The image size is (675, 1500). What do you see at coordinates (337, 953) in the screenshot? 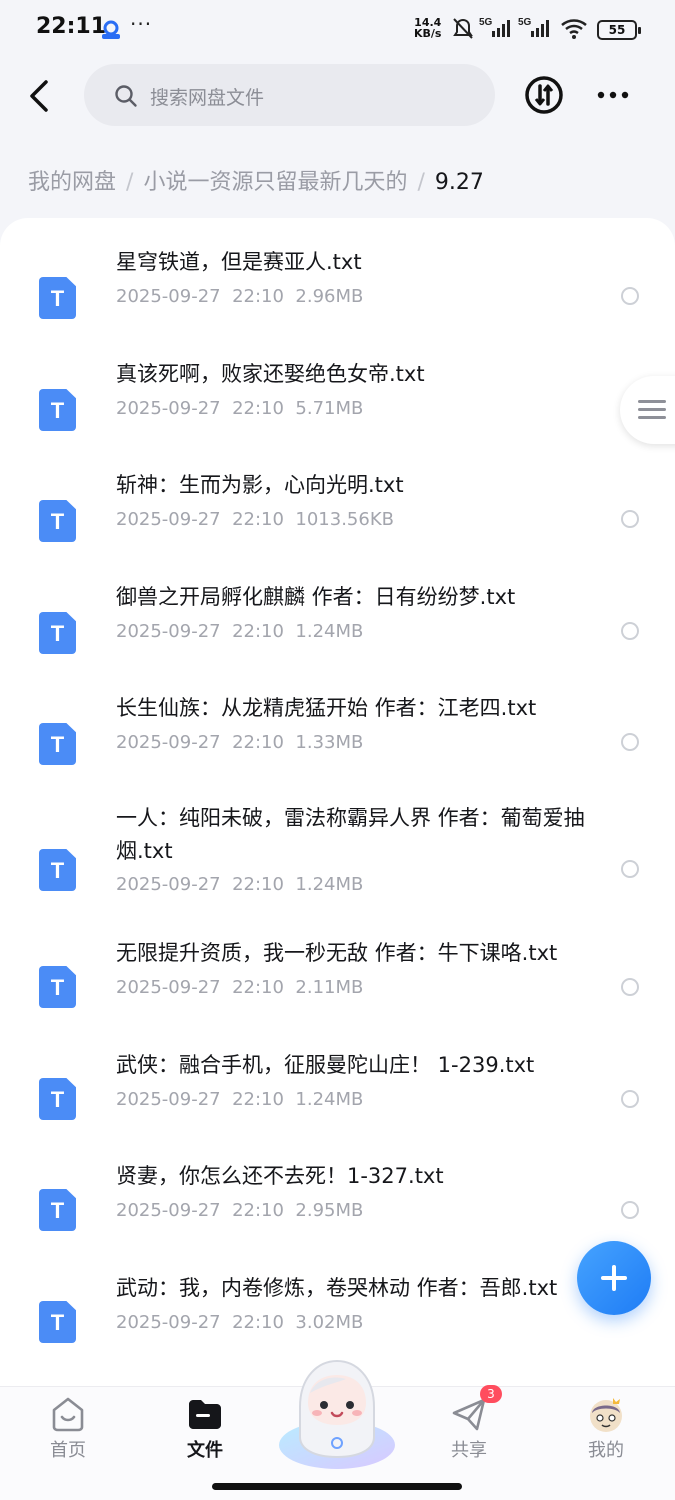
I see `file-name: 无限提升资质，我一秒无敌 作者：牛下课咯.txt` at bounding box center [337, 953].